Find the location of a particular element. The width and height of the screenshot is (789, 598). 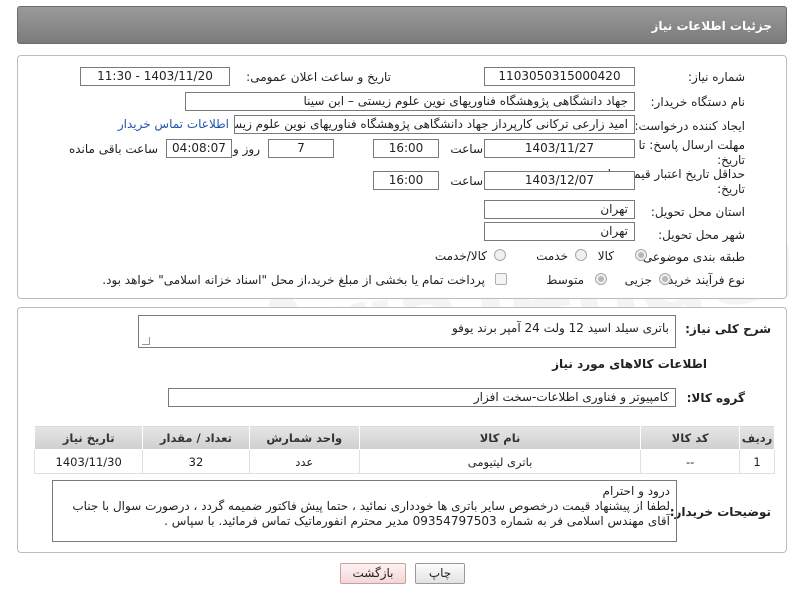

cell-qty: 32 is located at coordinates (196, 461).